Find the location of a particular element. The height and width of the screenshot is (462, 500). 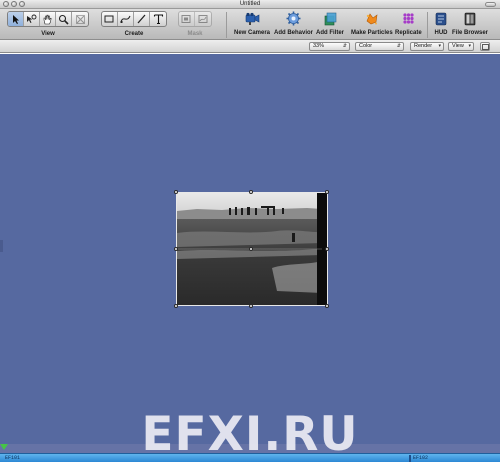

camera-icon is located at coordinates (252, 18).